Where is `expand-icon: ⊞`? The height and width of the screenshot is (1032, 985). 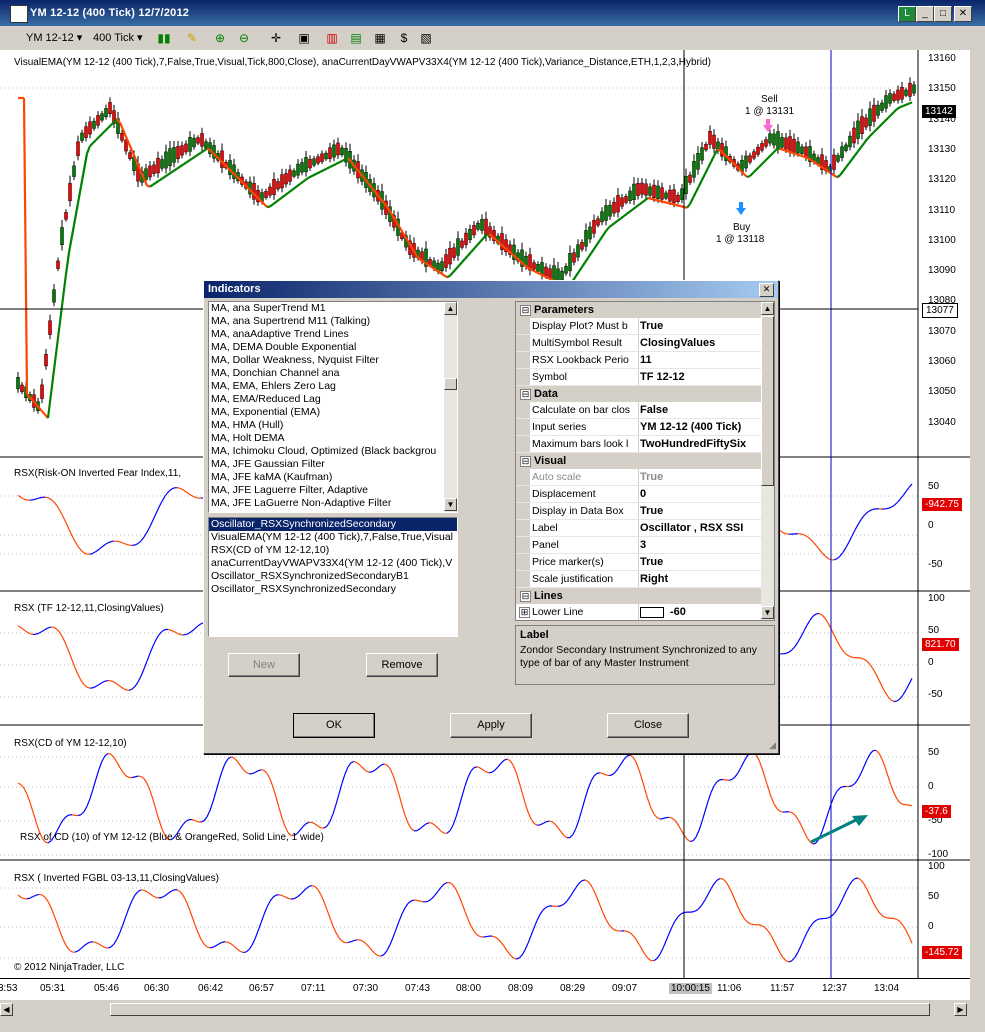 expand-icon: ⊞ is located at coordinates (524, 612).